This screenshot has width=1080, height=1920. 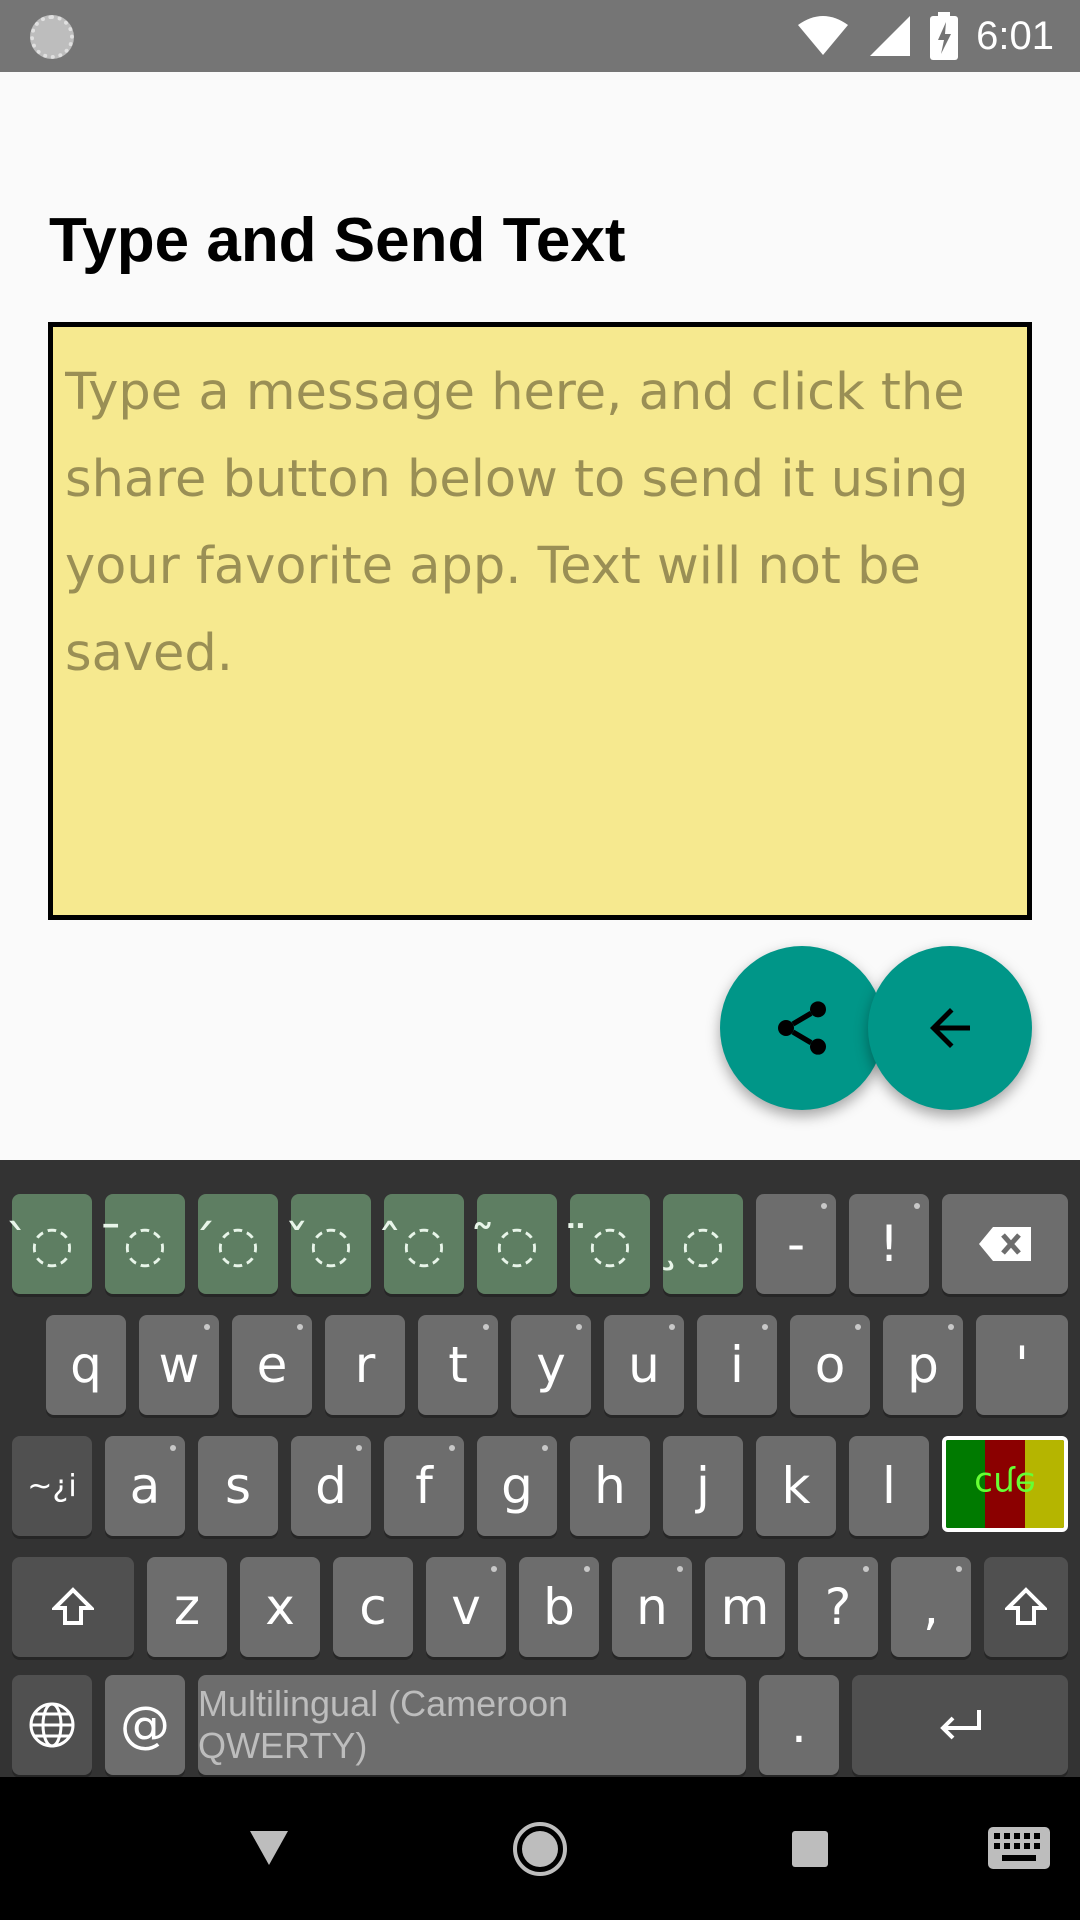 What do you see at coordinates (889, 1486) in the screenshot?
I see `key-l: l` at bounding box center [889, 1486].